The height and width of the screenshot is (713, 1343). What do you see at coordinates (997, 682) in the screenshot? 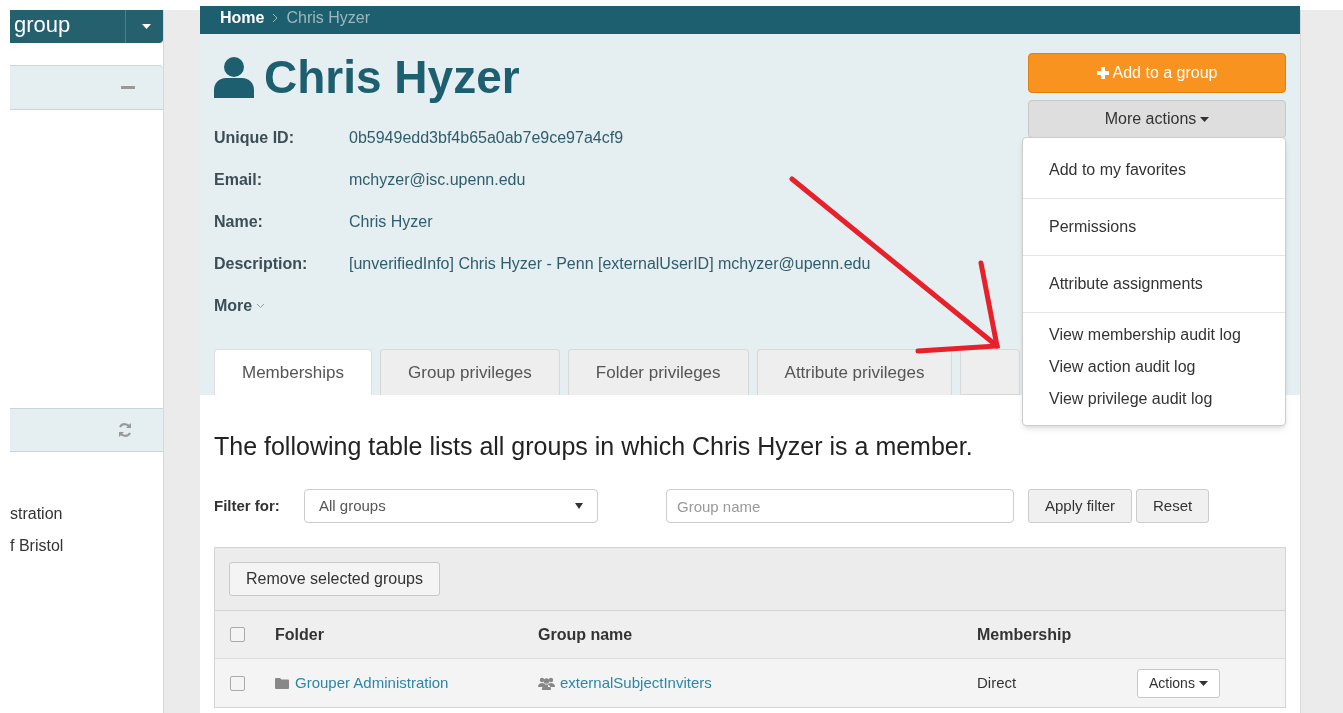
I see `table-cell-text: Direct` at bounding box center [997, 682].